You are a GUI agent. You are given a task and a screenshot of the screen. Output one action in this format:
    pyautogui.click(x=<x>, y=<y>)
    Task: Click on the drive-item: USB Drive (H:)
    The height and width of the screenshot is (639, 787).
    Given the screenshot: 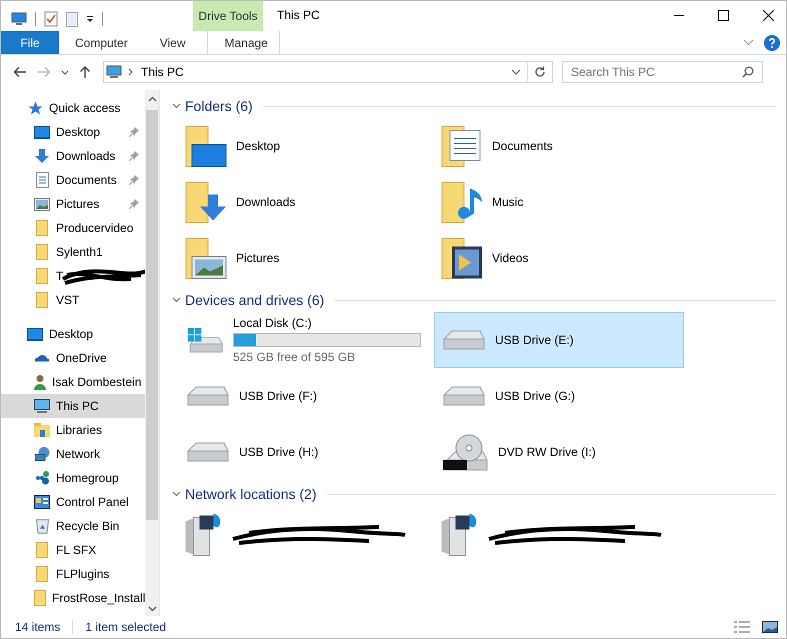 What is the action you would take?
    pyautogui.click(x=303, y=452)
    